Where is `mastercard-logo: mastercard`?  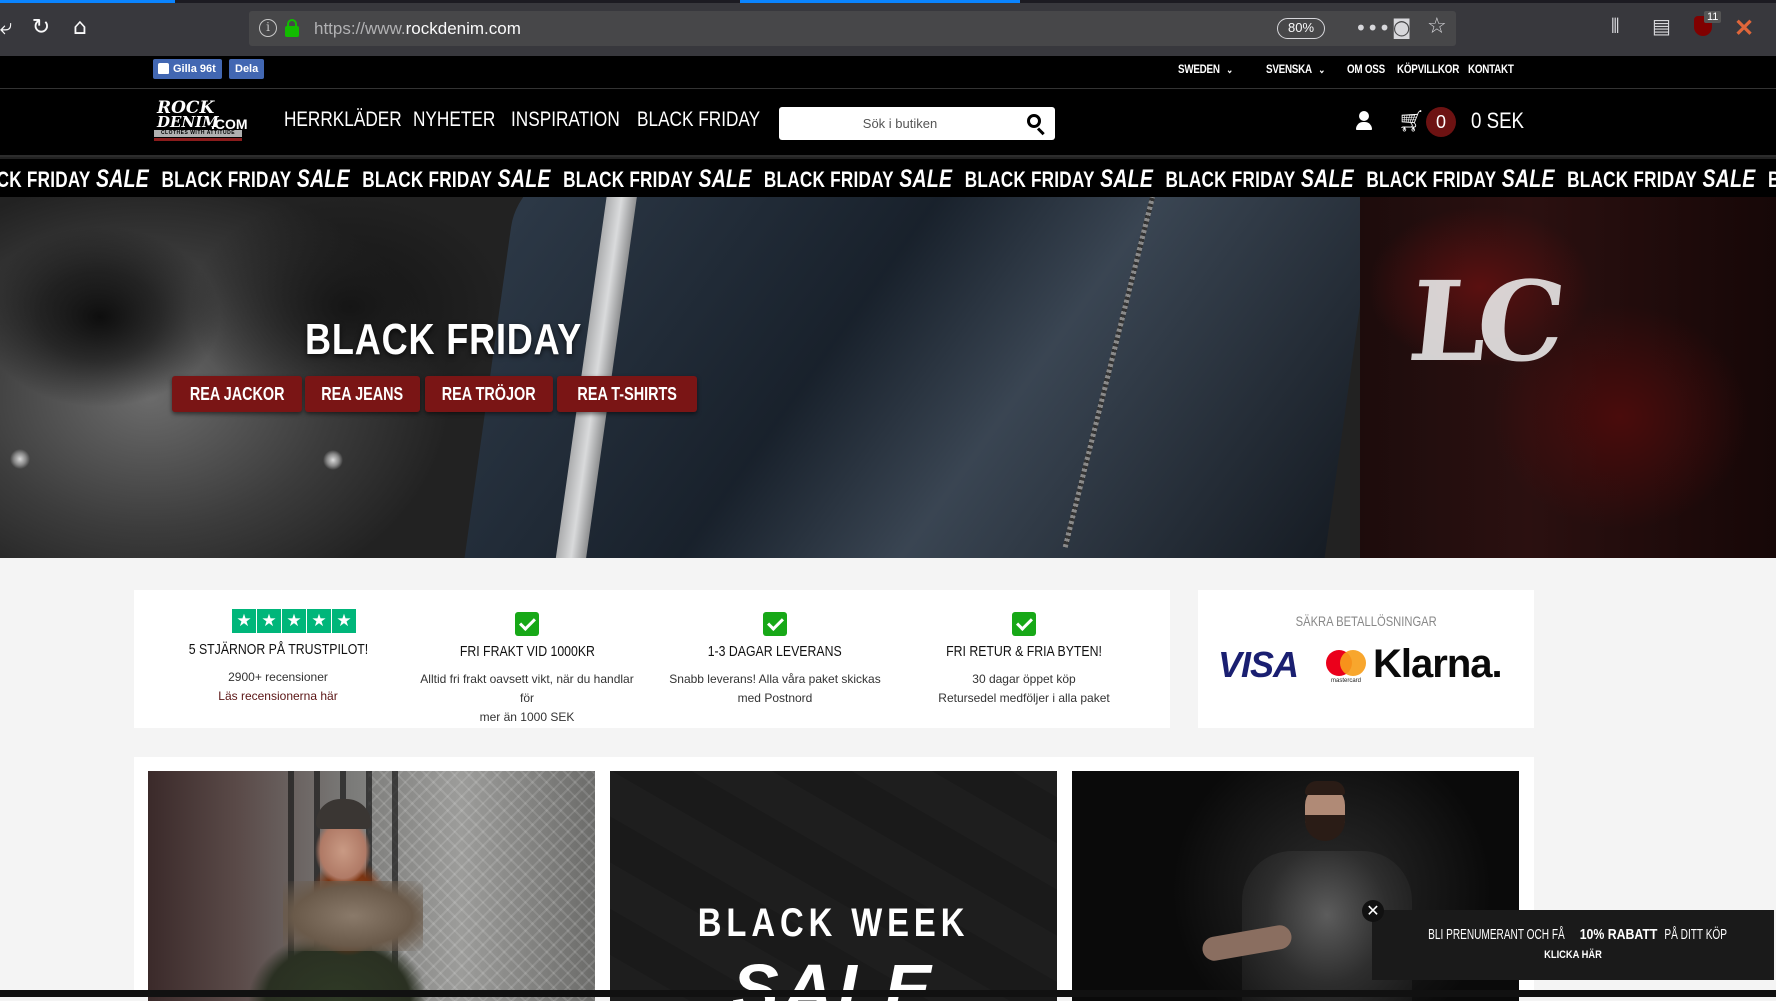
mastercard-logo: mastercard is located at coordinates (1346, 668).